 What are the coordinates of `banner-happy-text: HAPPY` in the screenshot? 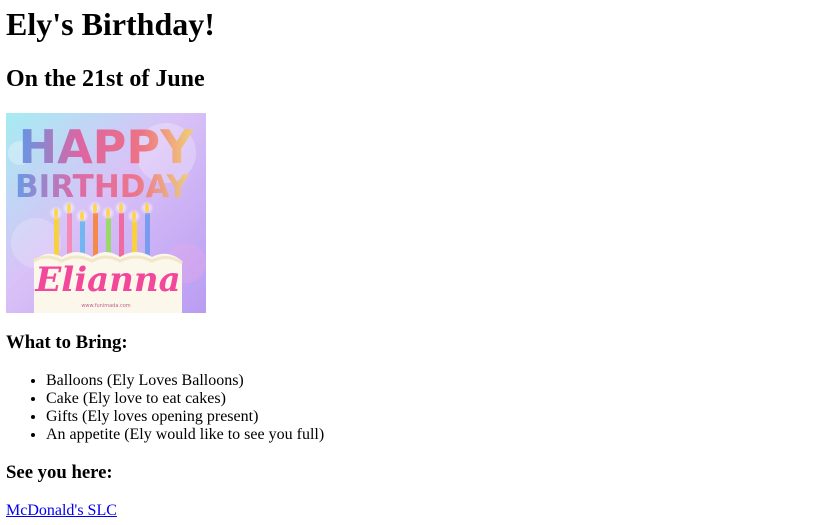 It's located at (107, 147).